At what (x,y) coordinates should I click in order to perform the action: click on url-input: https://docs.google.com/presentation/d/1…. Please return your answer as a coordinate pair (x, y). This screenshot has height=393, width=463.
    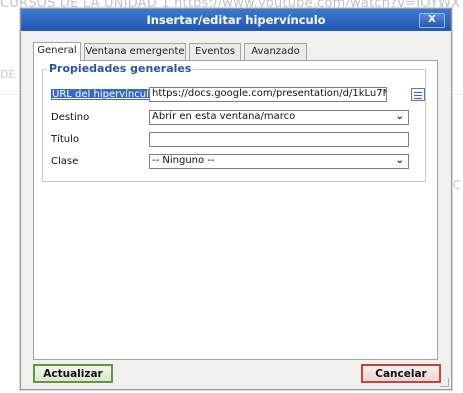
    Looking at the image, I should click on (268, 94).